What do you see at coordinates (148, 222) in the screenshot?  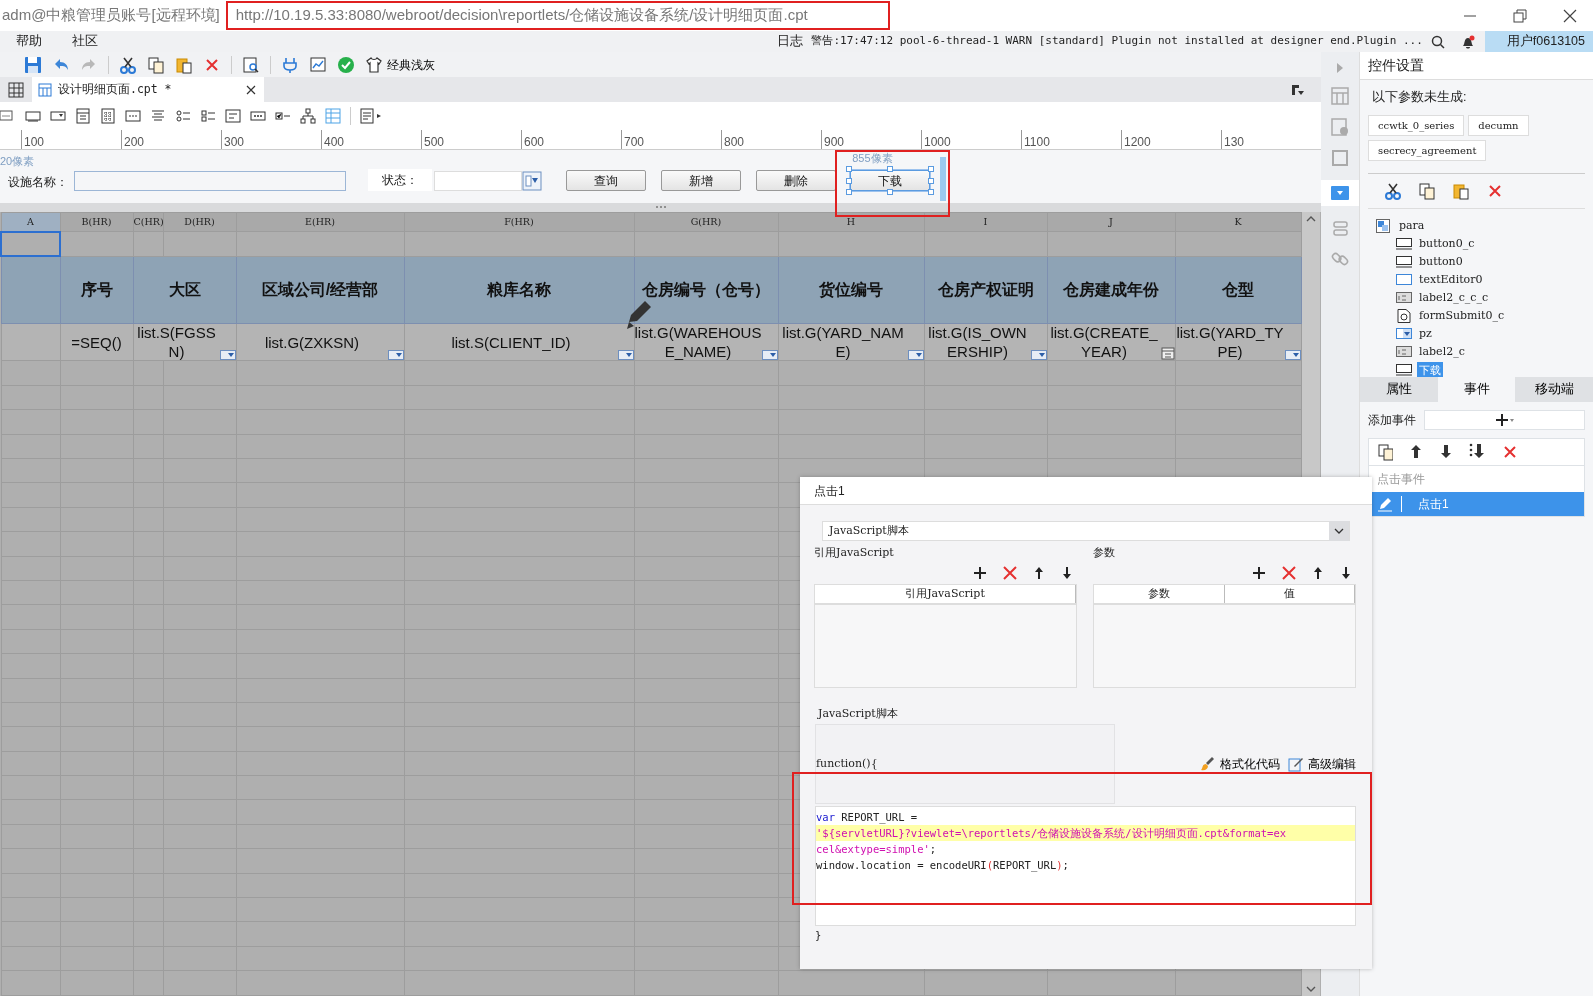 I see `column-header: C(HR)` at bounding box center [148, 222].